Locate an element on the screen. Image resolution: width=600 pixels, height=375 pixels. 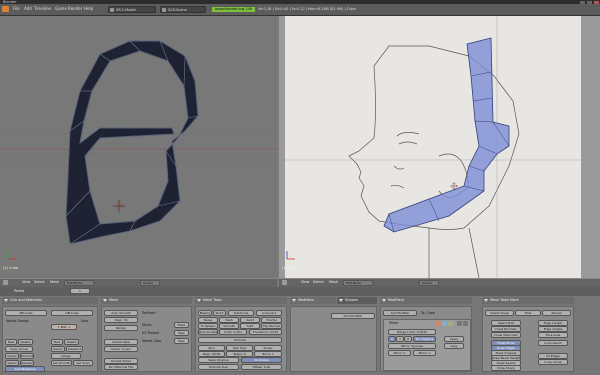
render-icon is located at coordinates (444, 323).